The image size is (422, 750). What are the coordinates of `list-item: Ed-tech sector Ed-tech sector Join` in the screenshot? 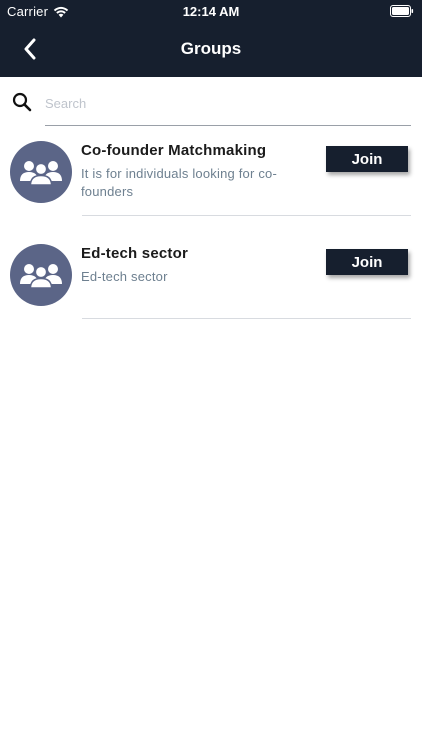 It's located at (211, 282).